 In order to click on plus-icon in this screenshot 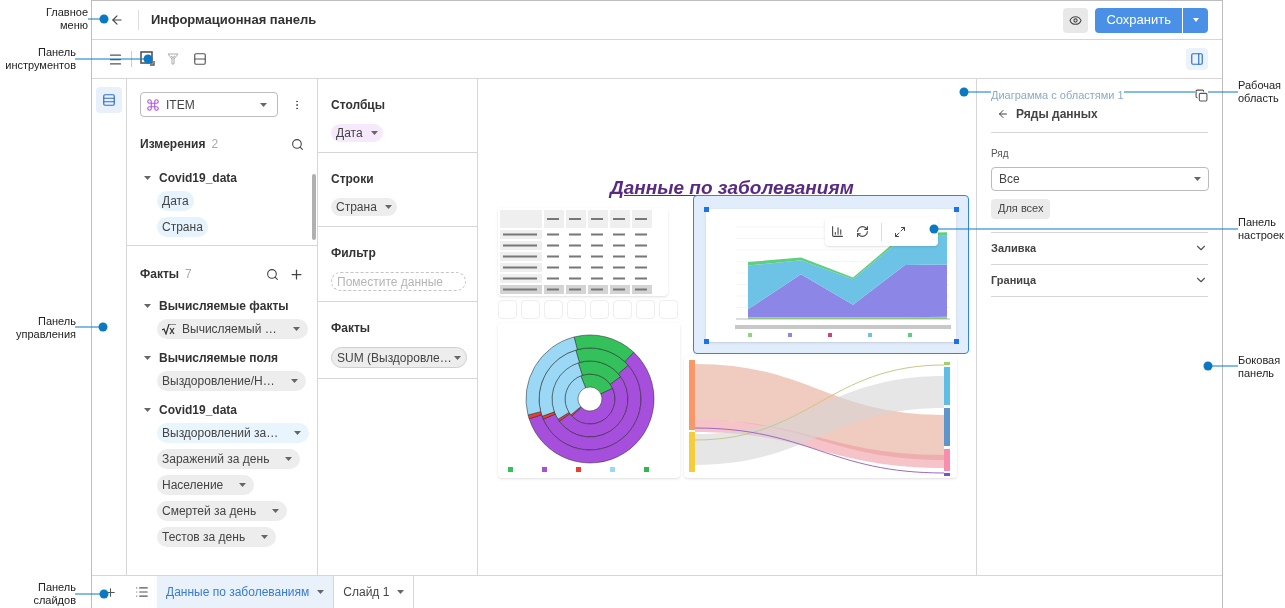, I will do `click(296, 274)`.